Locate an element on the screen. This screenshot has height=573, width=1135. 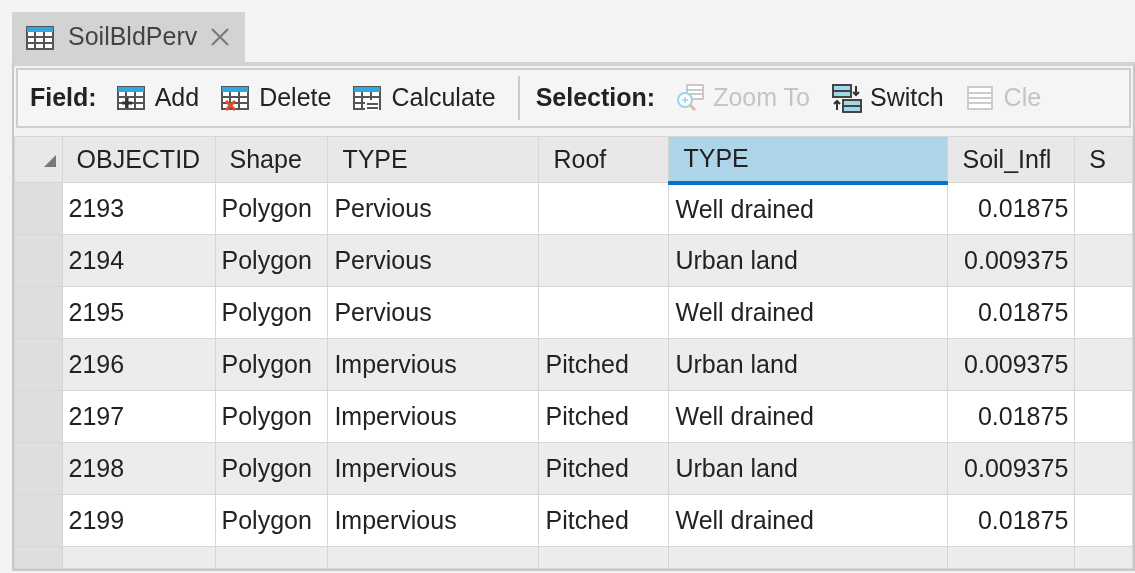
close-button is located at coordinates (220, 37).